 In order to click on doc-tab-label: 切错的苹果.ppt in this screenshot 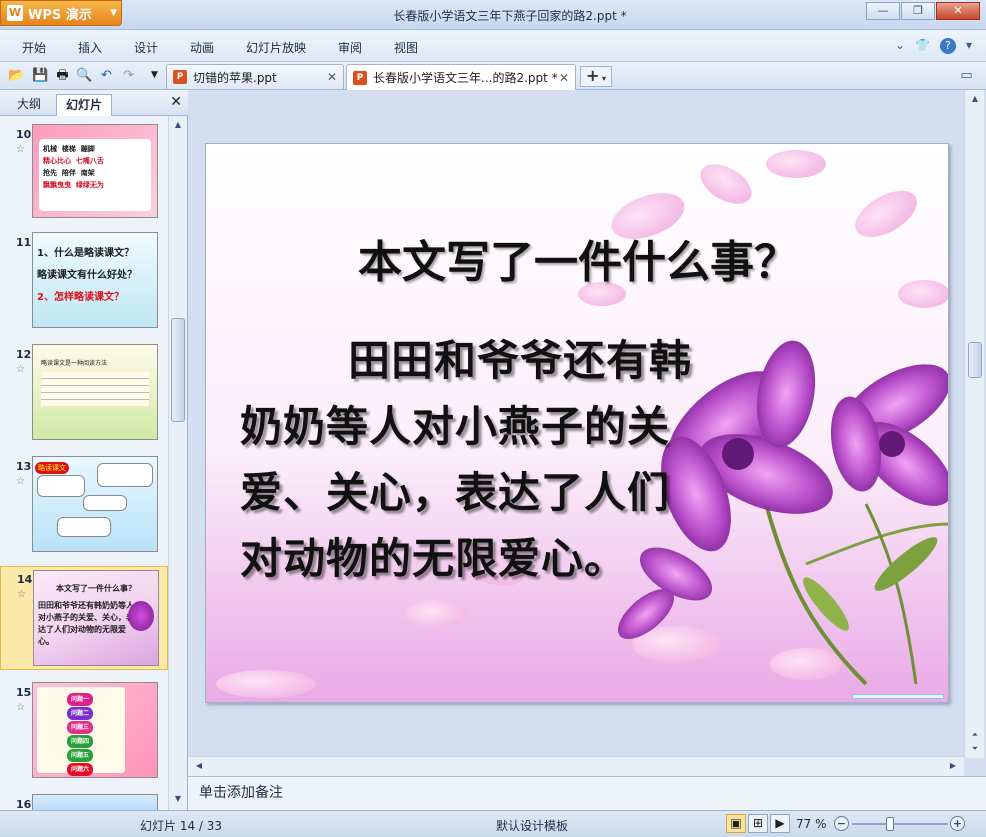, I will do `click(235, 77)`.